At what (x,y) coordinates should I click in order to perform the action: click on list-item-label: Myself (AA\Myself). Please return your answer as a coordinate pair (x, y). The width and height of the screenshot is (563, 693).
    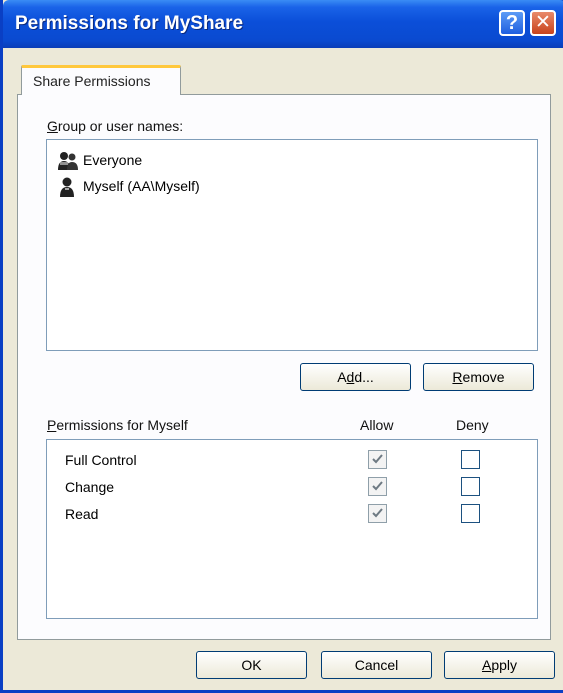
    Looking at the image, I should click on (141, 186).